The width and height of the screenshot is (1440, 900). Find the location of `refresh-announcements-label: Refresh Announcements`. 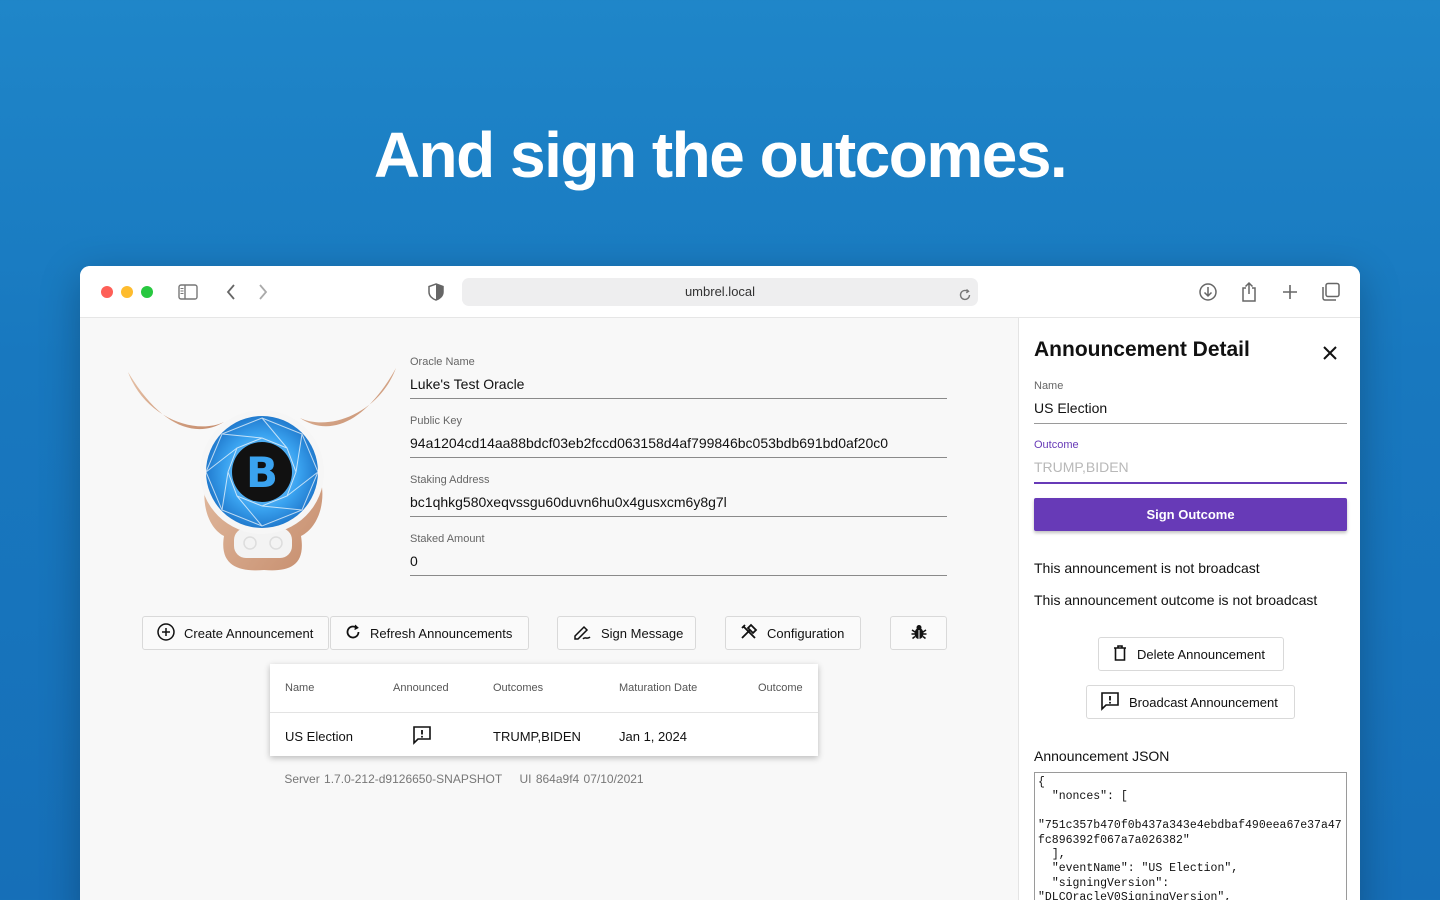

refresh-announcements-label: Refresh Announcements is located at coordinates (441, 633).